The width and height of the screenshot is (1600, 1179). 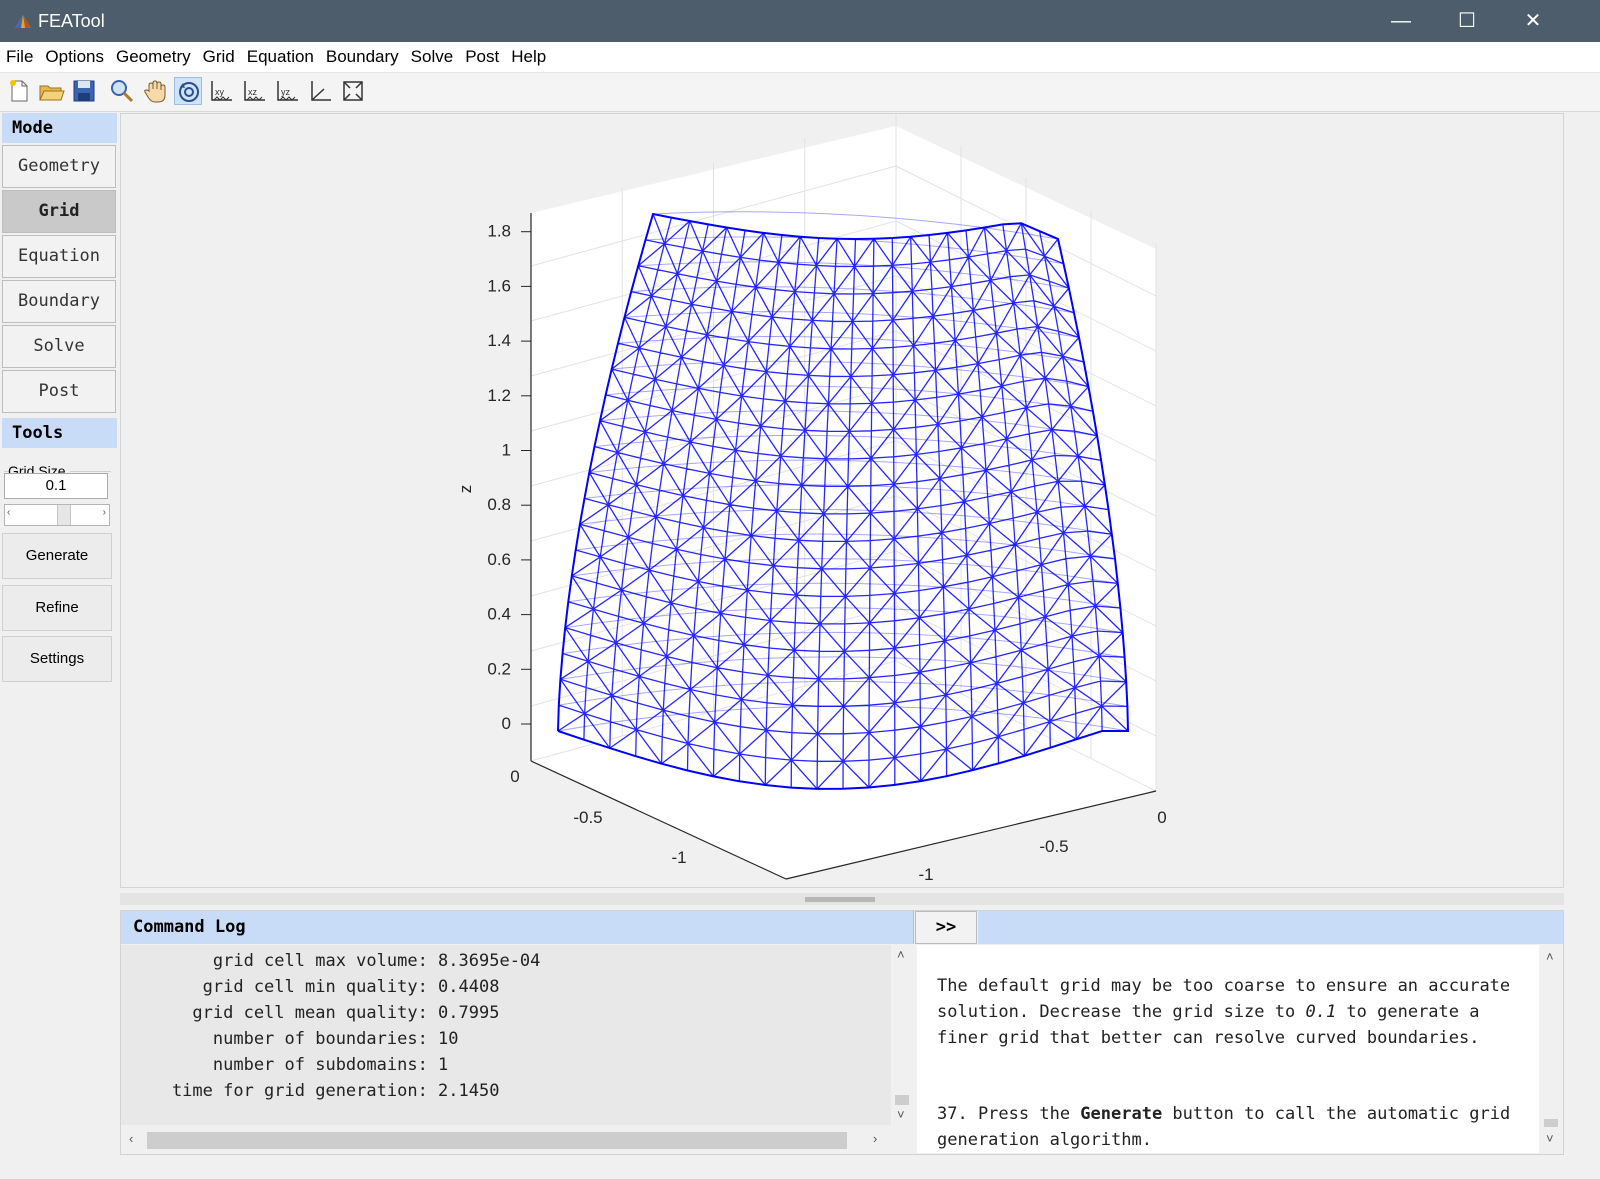 What do you see at coordinates (902, 1036) in the screenshot?
I see `log-vertical-scrollbar: ˄ ˅` at bounding box center [902, 1036].